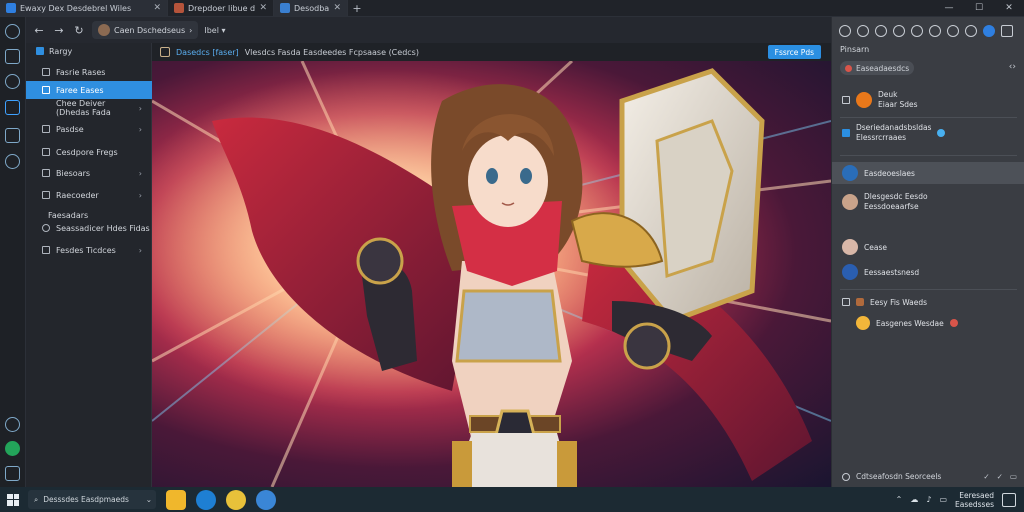 This screenshot has height=512, width=1024. Describe the element at coordinates (12, 56) in the screenshot. I see `collections-icon` at that location.